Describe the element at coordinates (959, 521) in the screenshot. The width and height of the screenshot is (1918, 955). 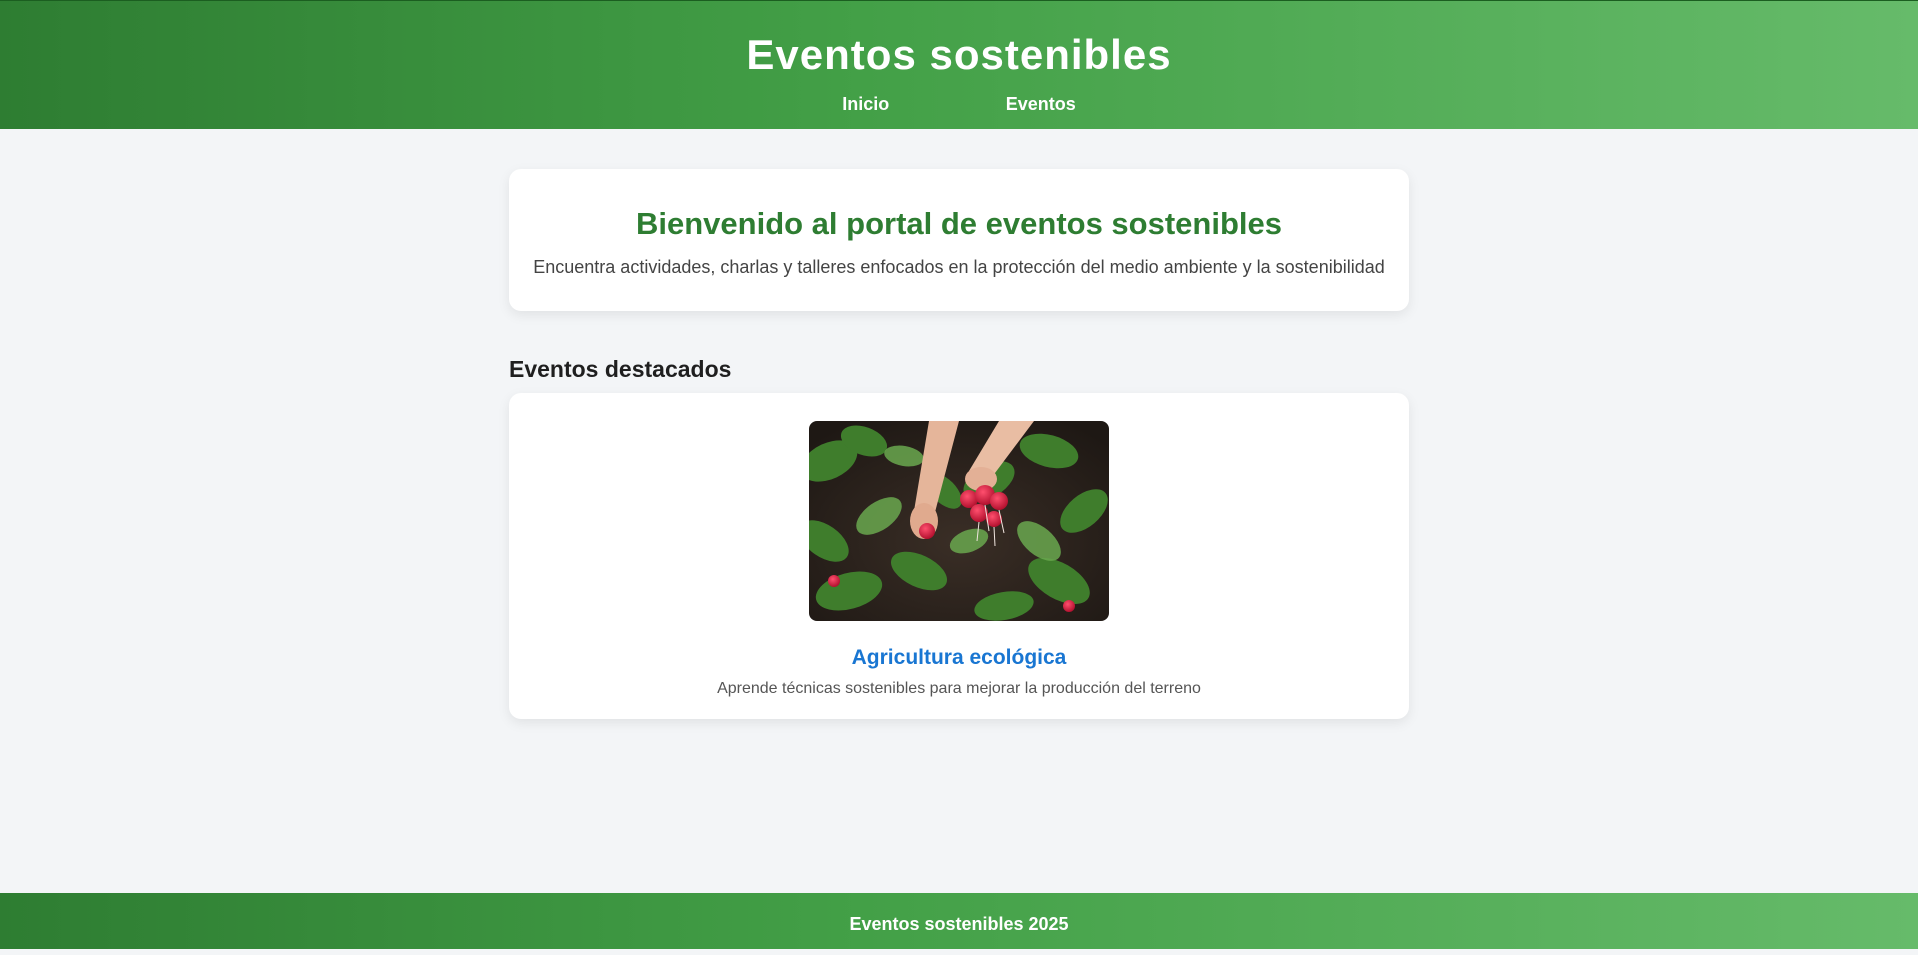
I see `event-image` at that location.